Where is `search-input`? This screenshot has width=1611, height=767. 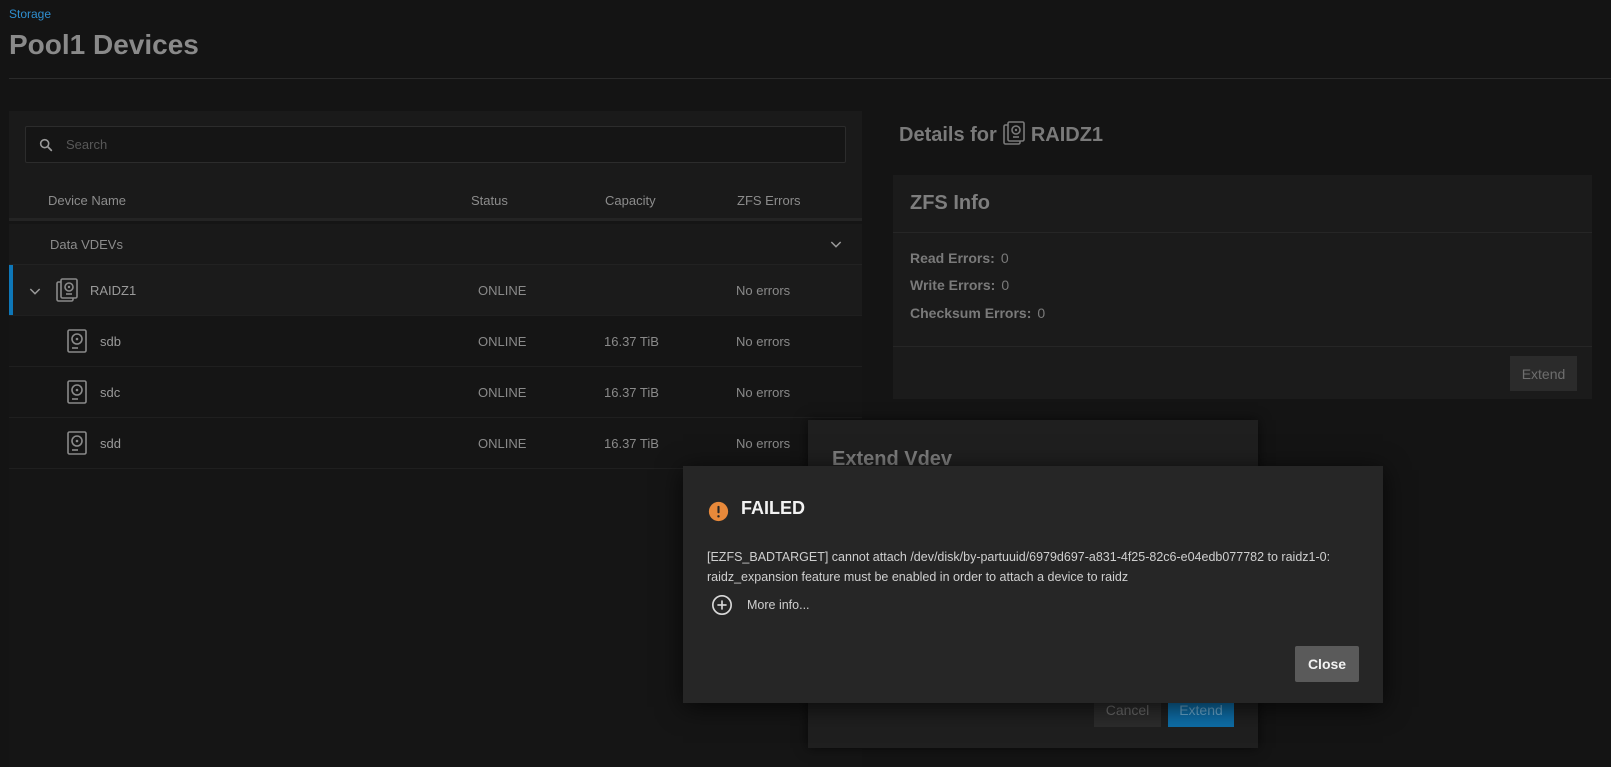 search-input is located at coordinates (451, 144).